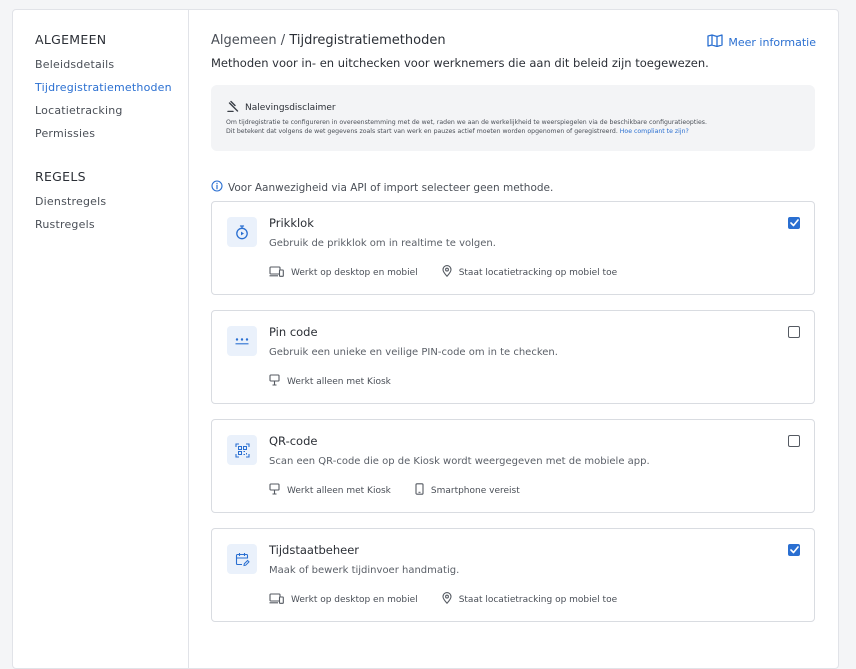  Describe the element at coordinates (71, 39) in the screenshot. I see `sidebar-heading-algemeen: ALGEMEEN` at that location.